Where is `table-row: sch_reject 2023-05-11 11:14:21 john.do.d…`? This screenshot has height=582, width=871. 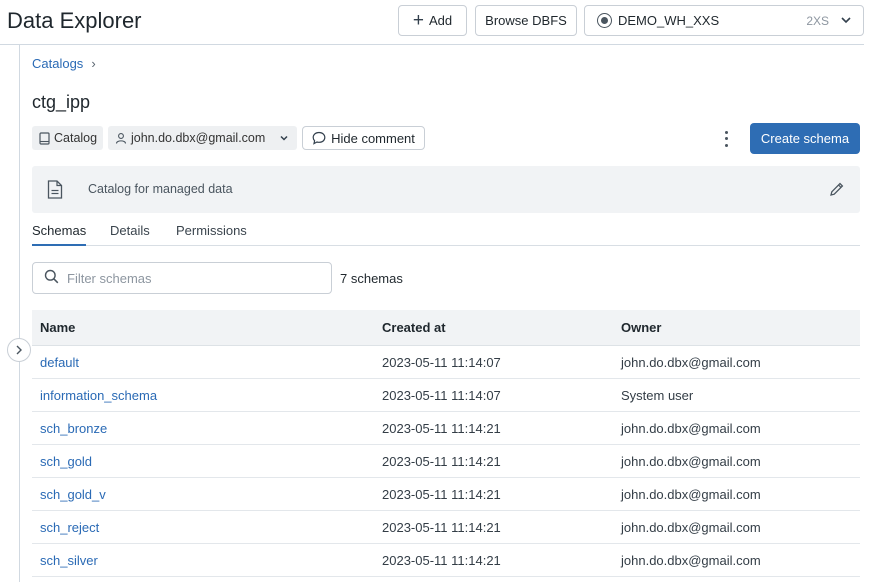 table-row: sch_reject 2023-05-11 11:14:21 john.do.d… is located at coordinates (446, 527).